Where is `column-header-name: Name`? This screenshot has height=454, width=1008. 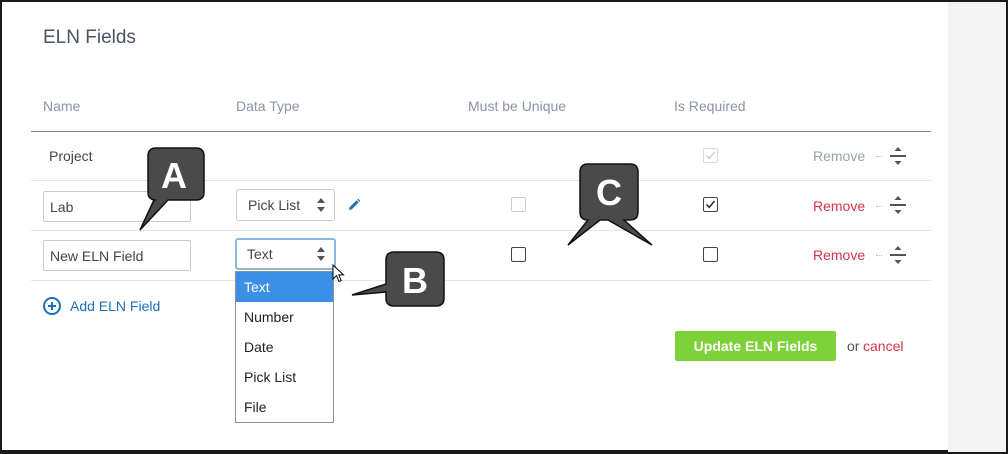 column-header-name: Name is located at coordinates (62, 106).